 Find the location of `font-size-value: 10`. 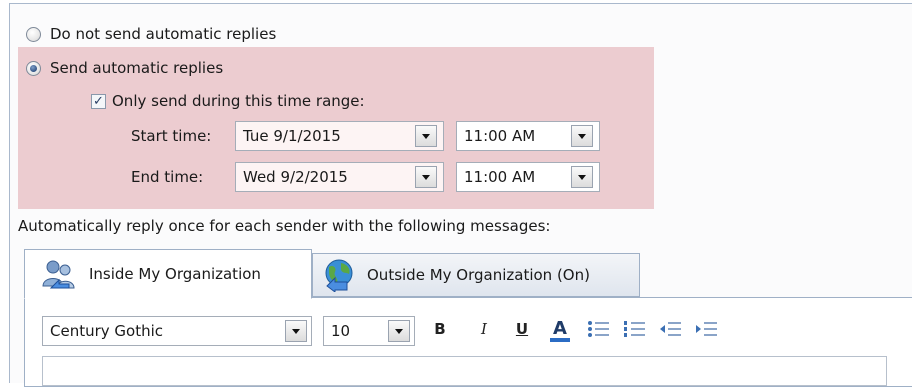

font-size-value: 10 is located at coordinates (341, 331).